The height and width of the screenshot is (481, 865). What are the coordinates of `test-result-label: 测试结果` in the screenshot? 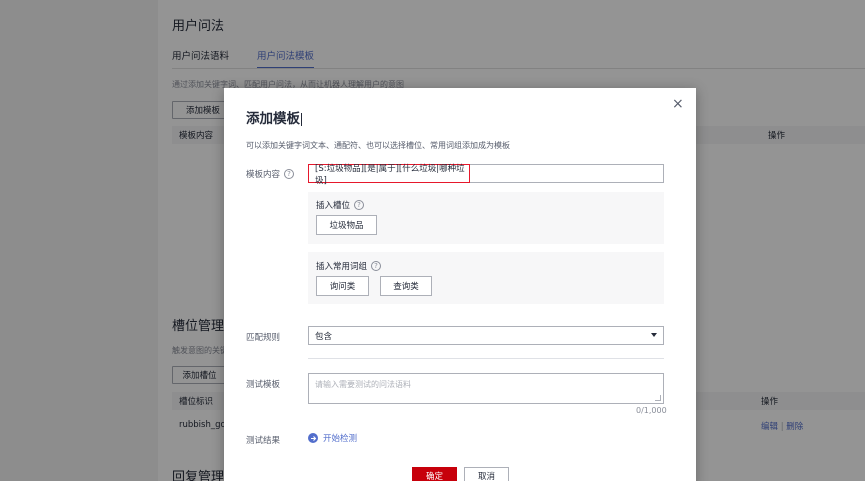 It's located at (263, 441).